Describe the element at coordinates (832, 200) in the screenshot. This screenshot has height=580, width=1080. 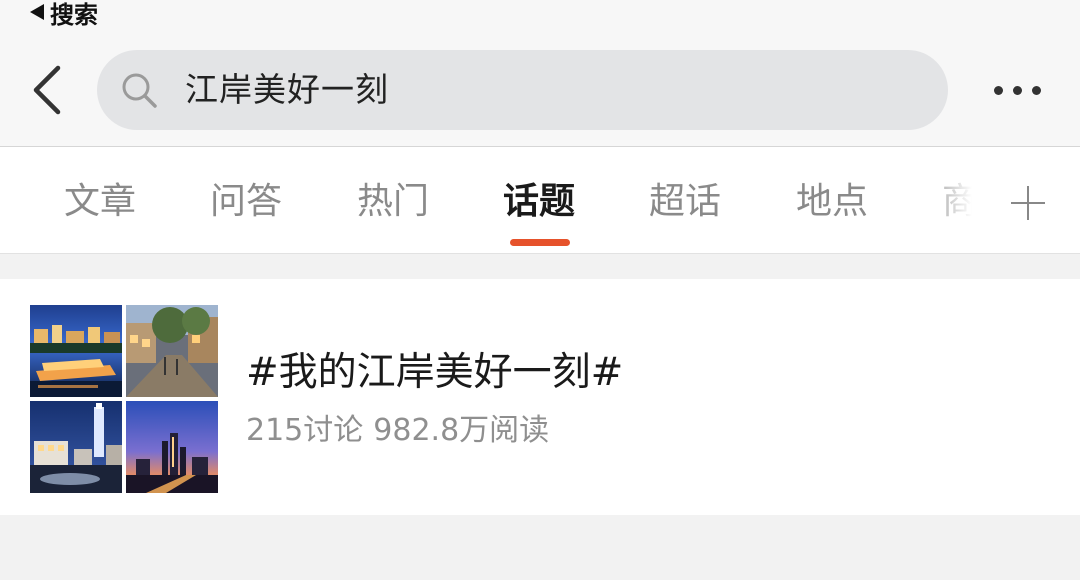
I see `tab-places: 地点` at that location.